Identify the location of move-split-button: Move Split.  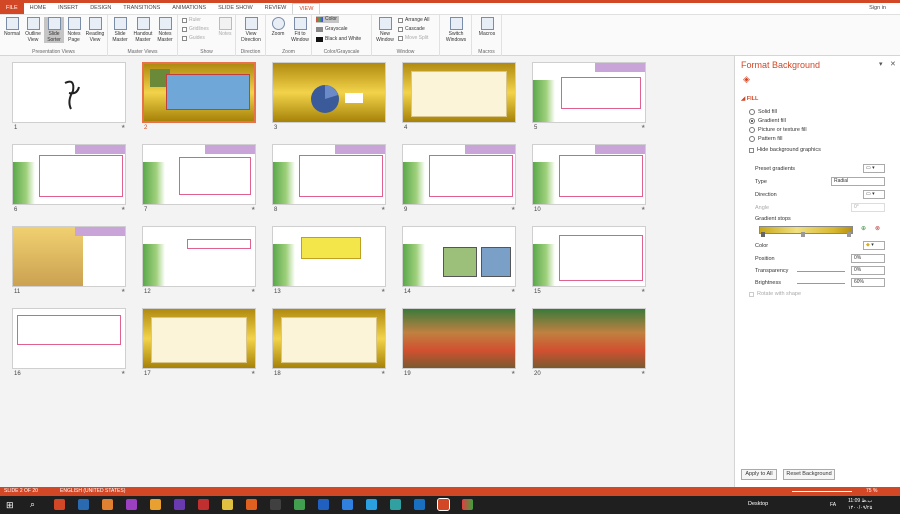
(413, 38).